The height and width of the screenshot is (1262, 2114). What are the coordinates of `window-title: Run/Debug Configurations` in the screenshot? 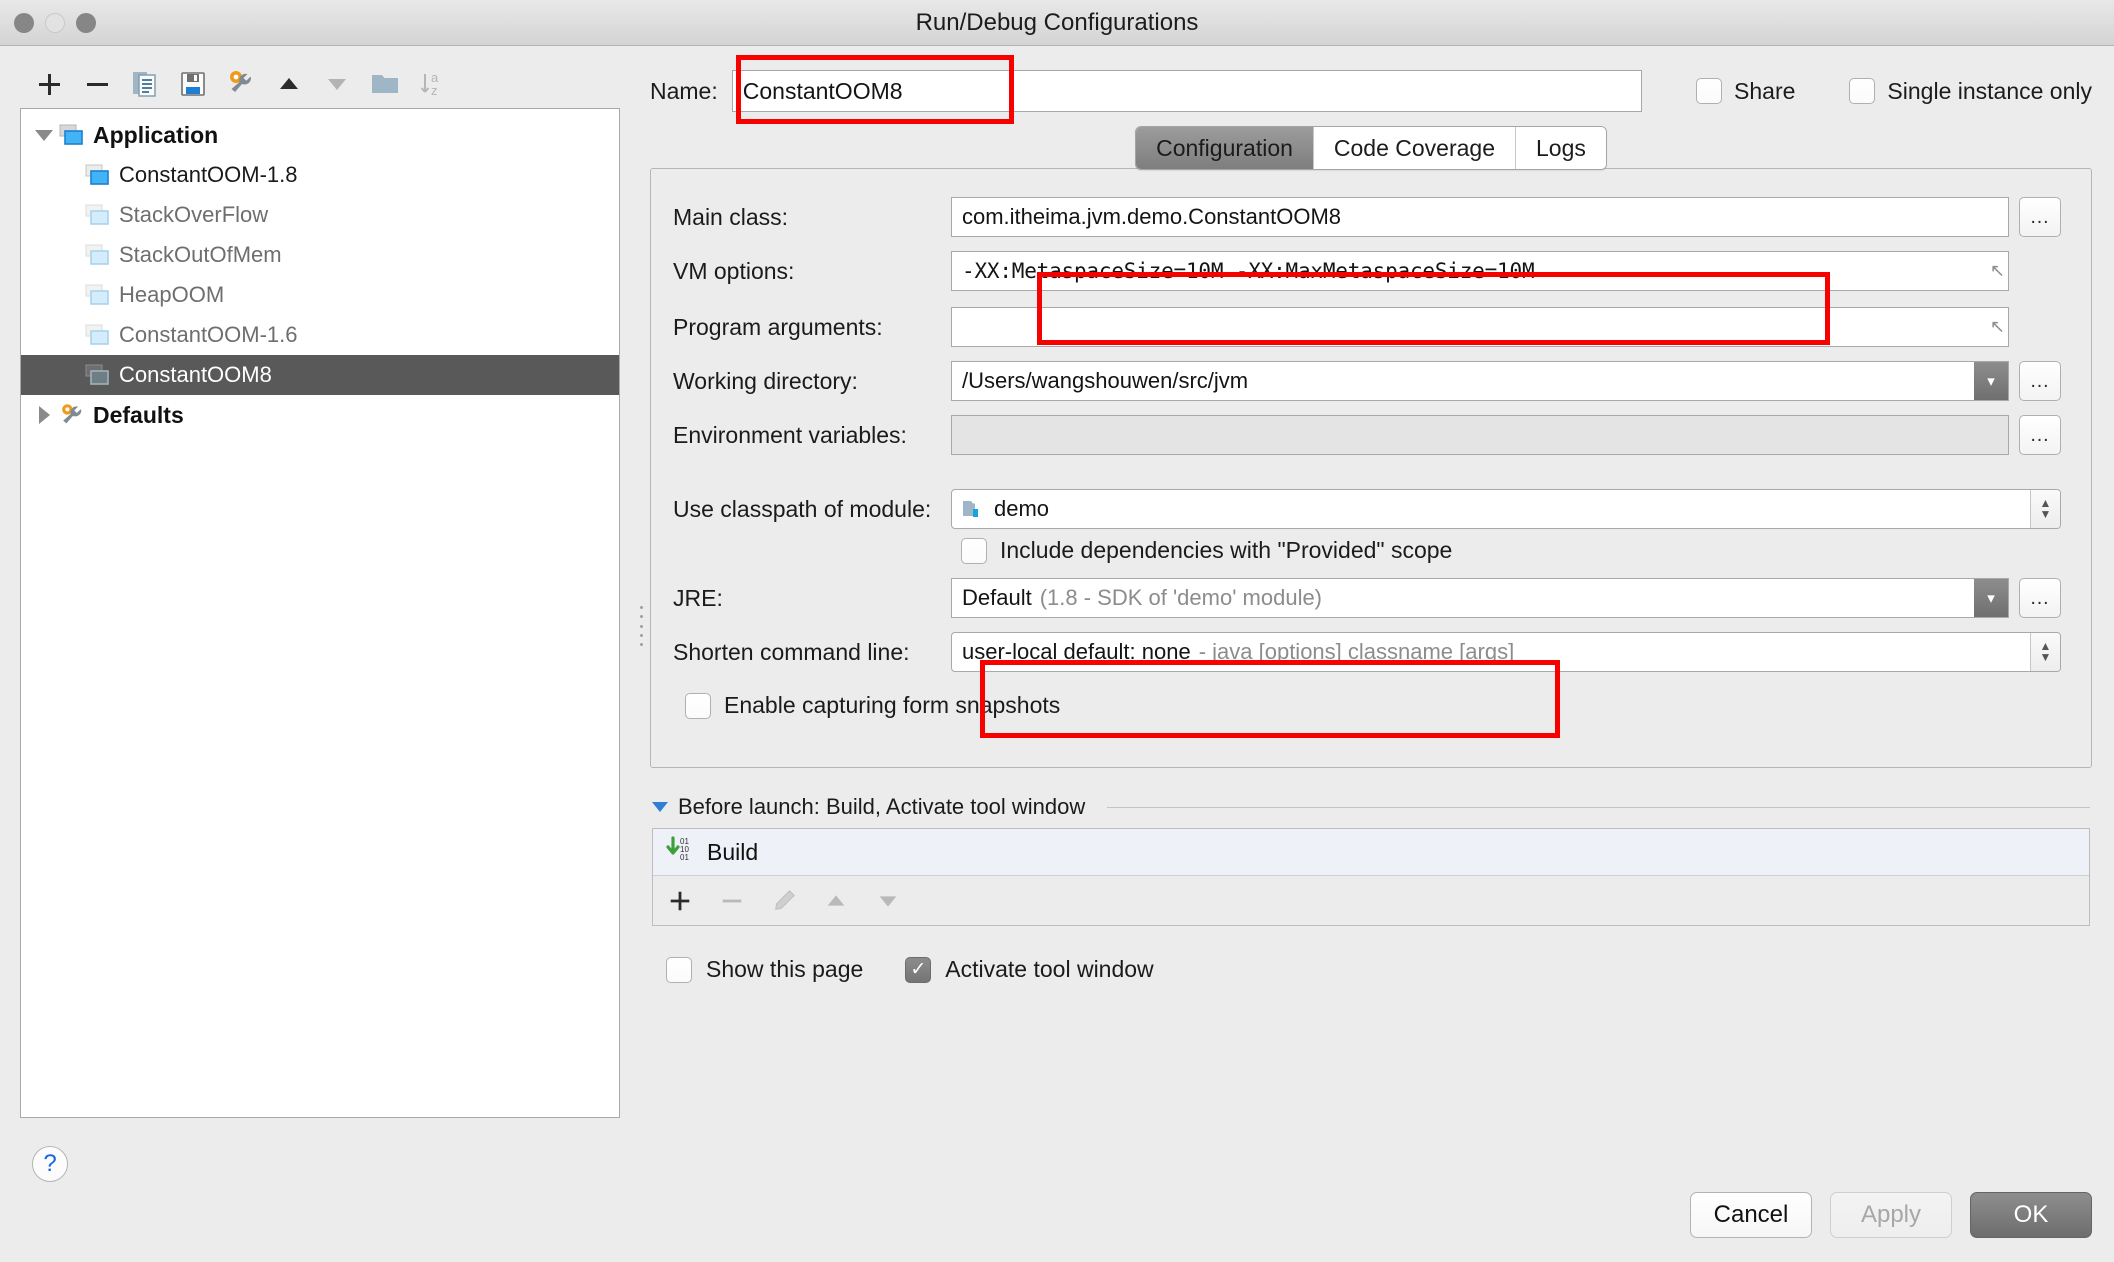 It's located at (1057, 22).